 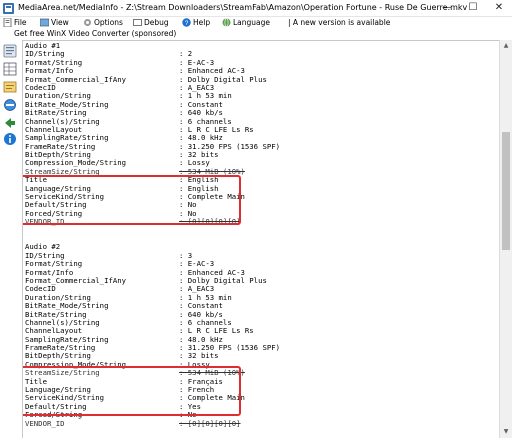 What do you see at coordinates (156, 22) in the screenshot?
I see `menu-debug-label: Debug` at bounding box center [156, 22].